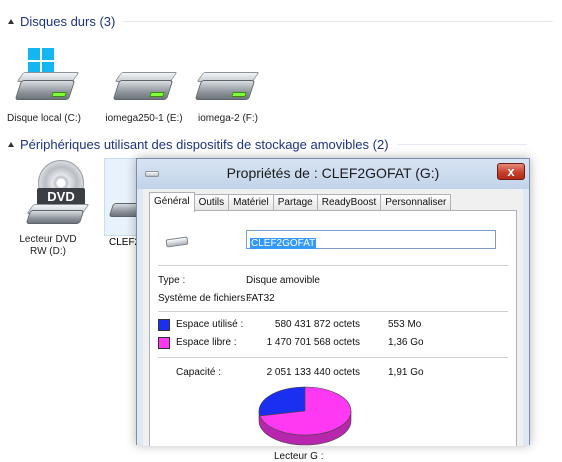 The width and height of the screenshot is (562, 462). I want to click on dialog-title: Propriétés de : CLEF2GOFAT (G:), so click(333, 173).